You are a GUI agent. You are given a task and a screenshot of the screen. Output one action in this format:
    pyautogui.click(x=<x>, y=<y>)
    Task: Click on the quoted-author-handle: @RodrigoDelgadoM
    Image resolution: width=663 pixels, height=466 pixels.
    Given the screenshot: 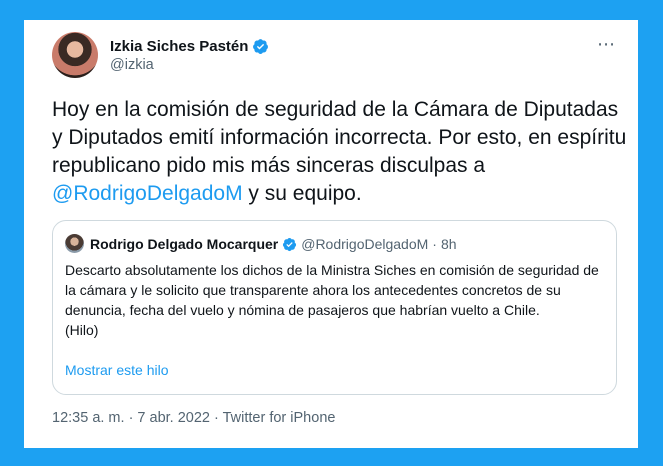 What is the action you would take?
    pyautogui.click(x=364, y=244)
    